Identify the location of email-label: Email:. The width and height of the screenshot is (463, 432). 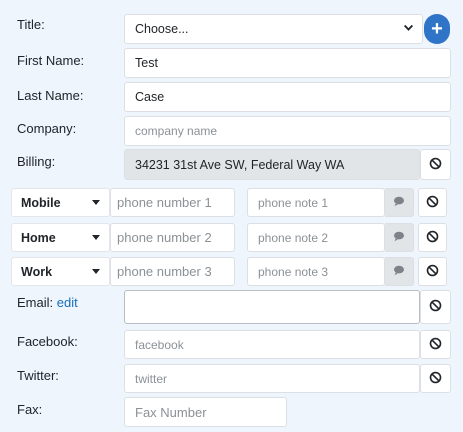
(35, 302).